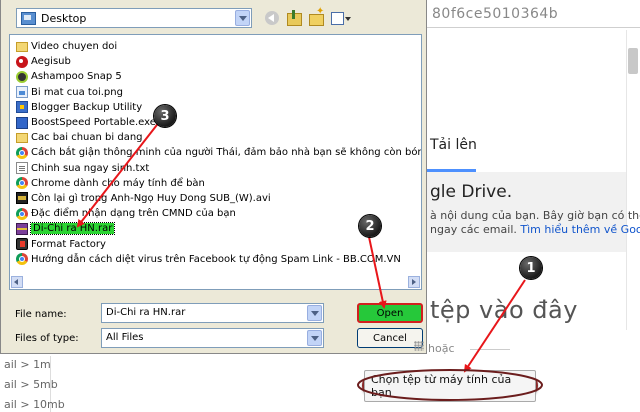  What do you see at coordinates (17, 282) in the screenshot?
I see `scroll-left-icon` at bounding box center [17, 282].